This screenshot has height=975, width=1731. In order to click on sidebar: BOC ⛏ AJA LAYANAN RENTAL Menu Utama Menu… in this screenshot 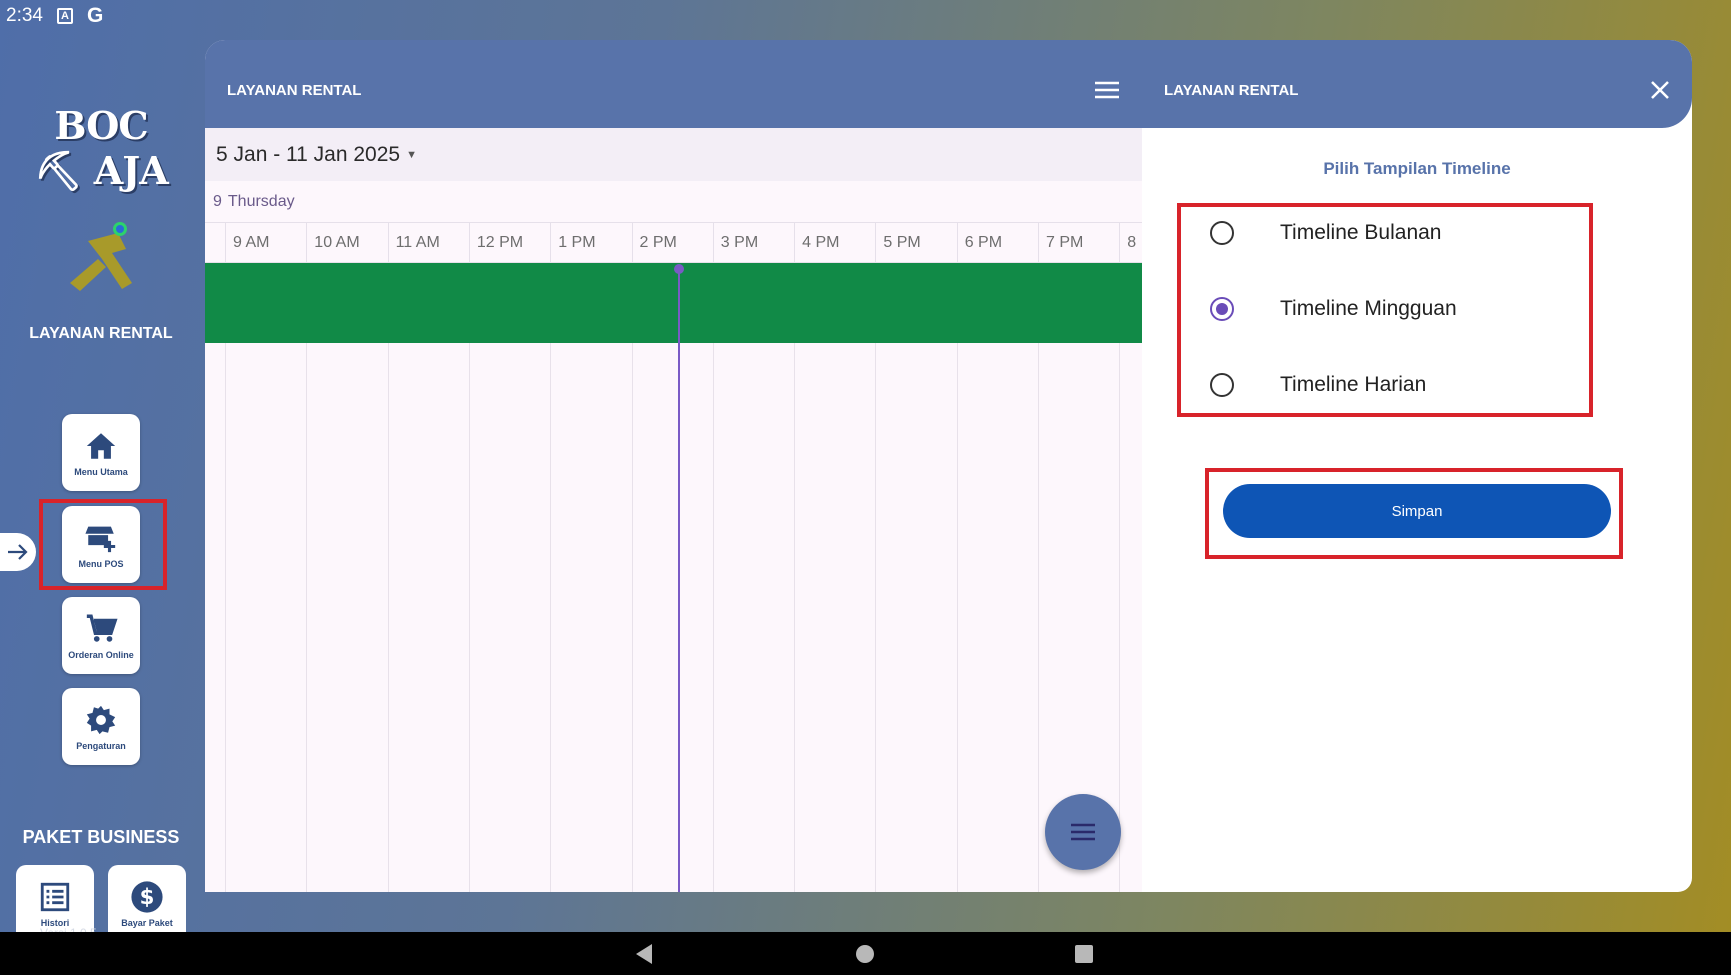, I will do `click(102, 486)`.